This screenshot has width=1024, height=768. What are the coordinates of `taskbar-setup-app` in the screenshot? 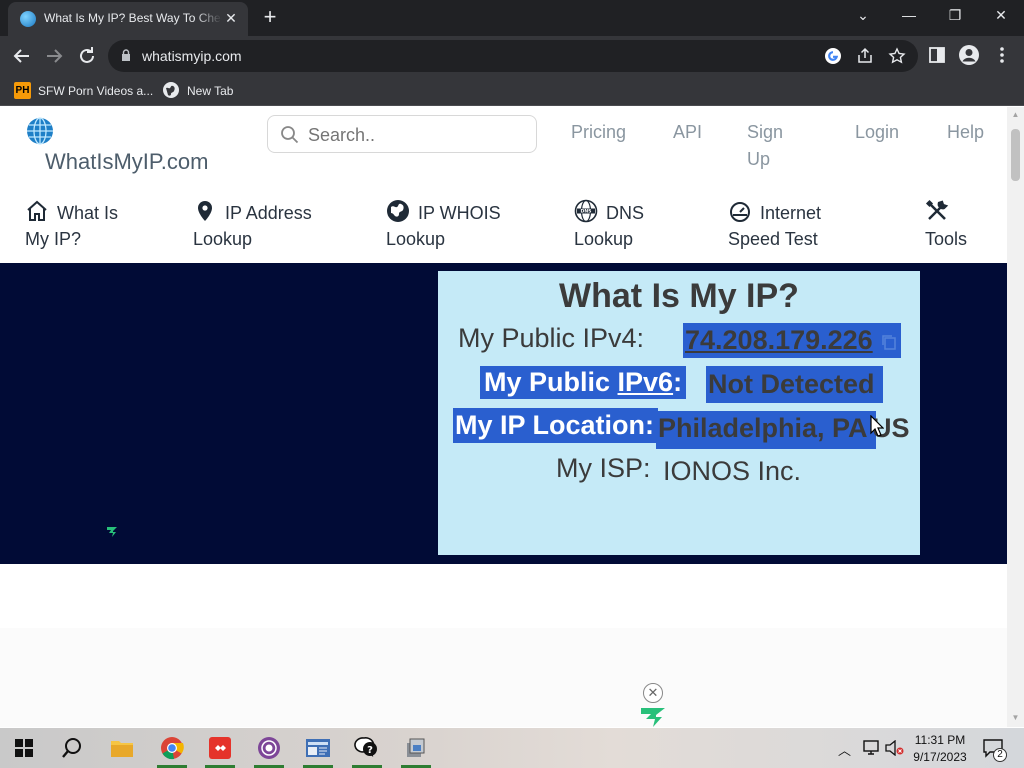 It's located at (416, 748).